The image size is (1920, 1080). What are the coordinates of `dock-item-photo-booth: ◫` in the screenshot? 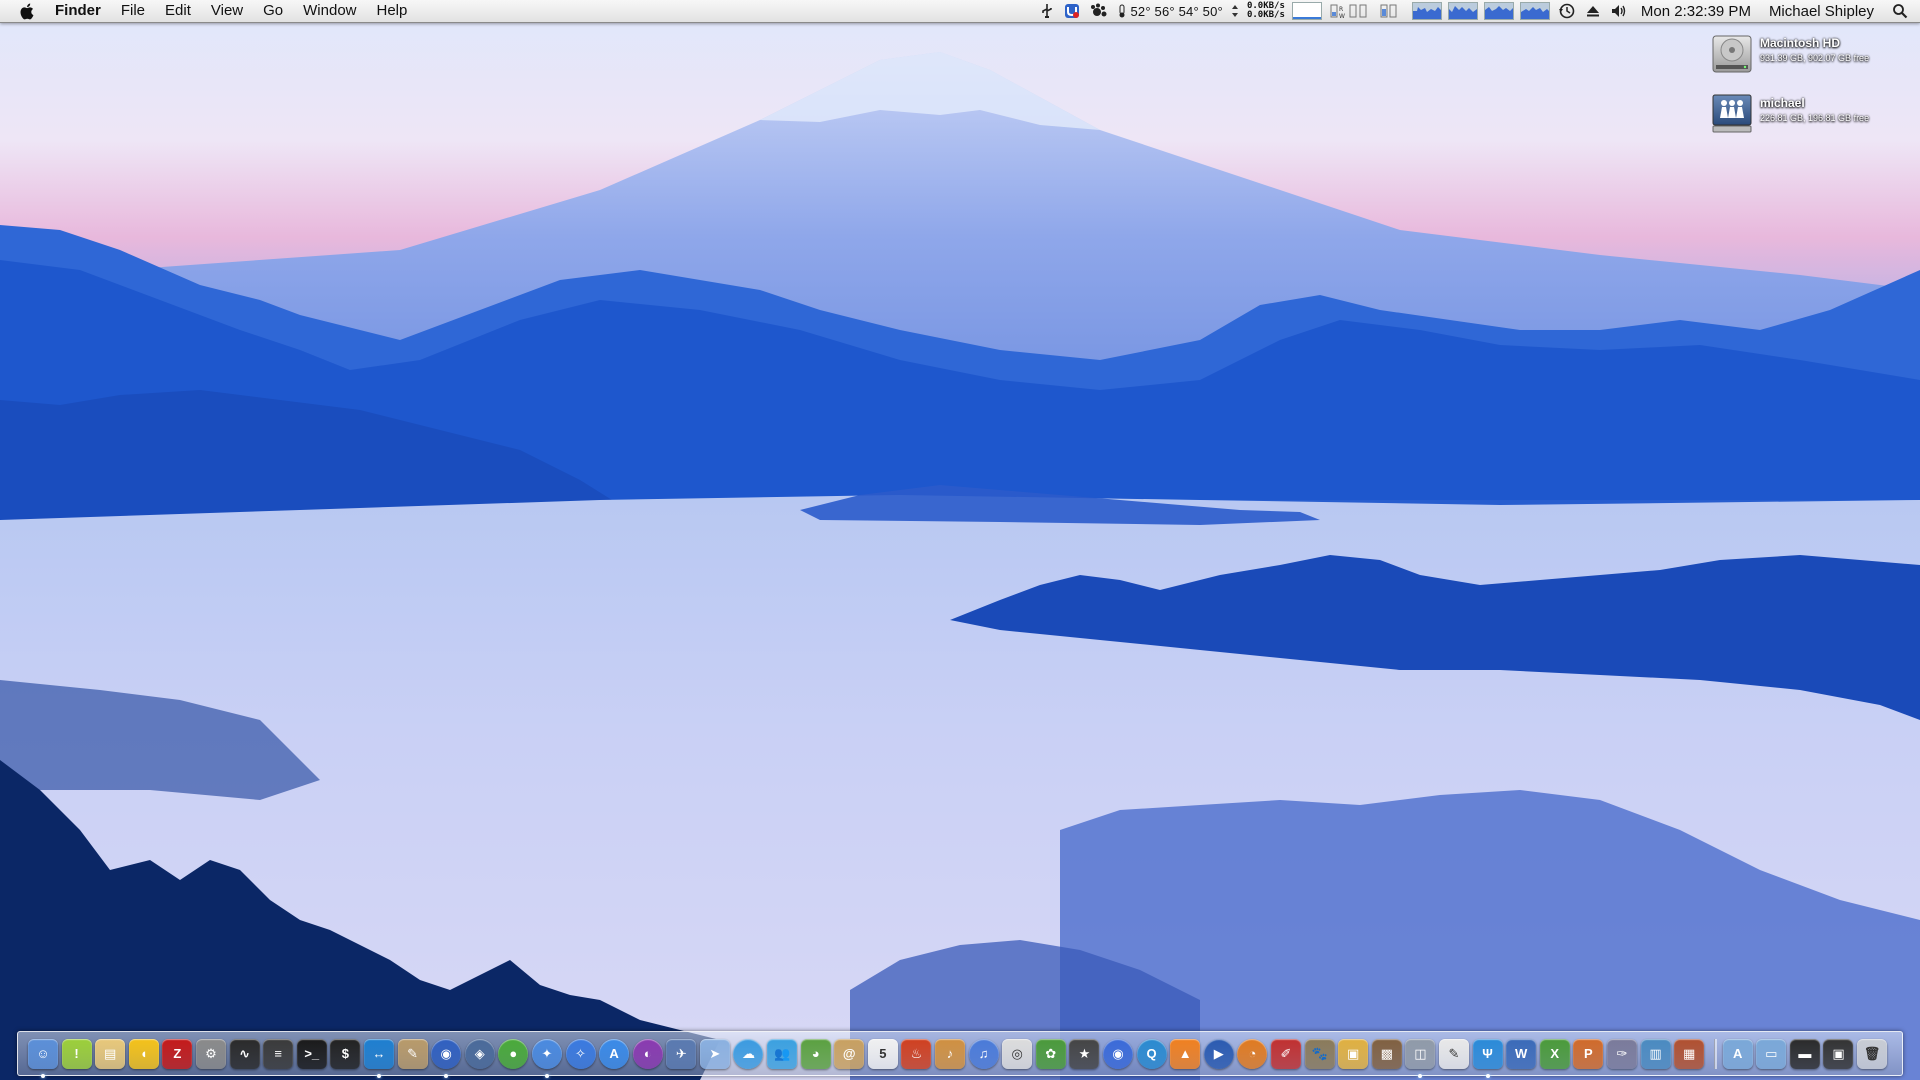 It's located at (1420, 1058).